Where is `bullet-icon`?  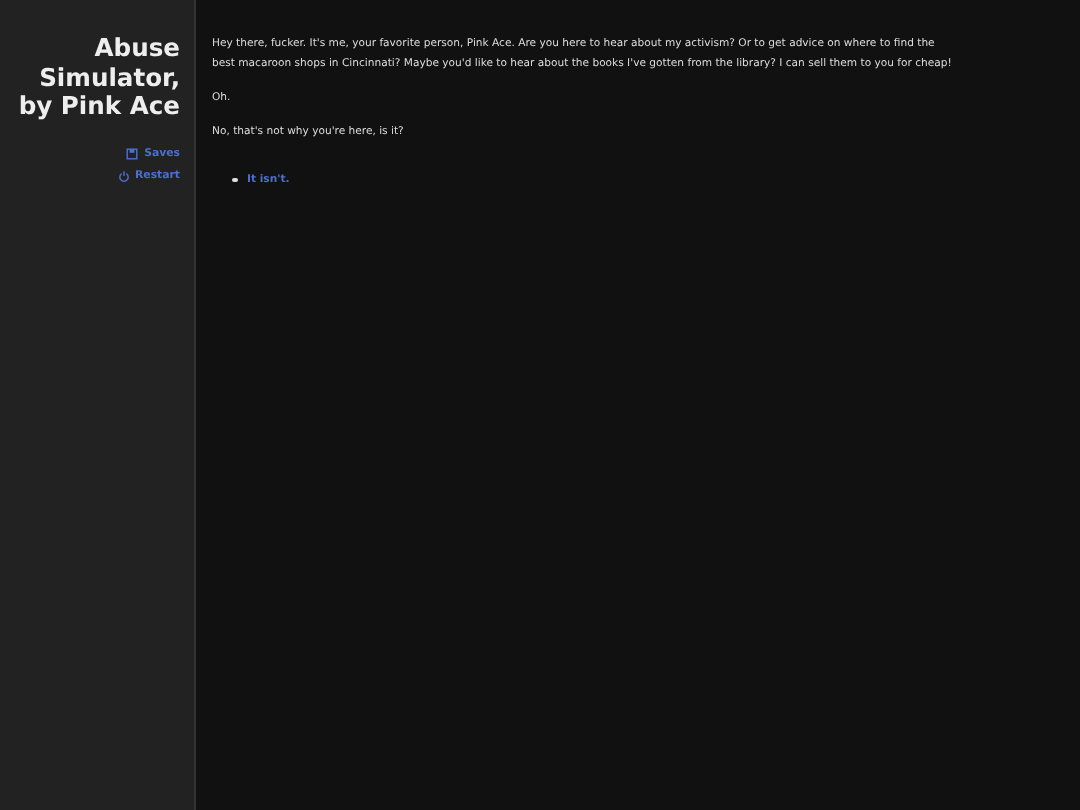
bullet-icon is located at coordinates (234, 180).